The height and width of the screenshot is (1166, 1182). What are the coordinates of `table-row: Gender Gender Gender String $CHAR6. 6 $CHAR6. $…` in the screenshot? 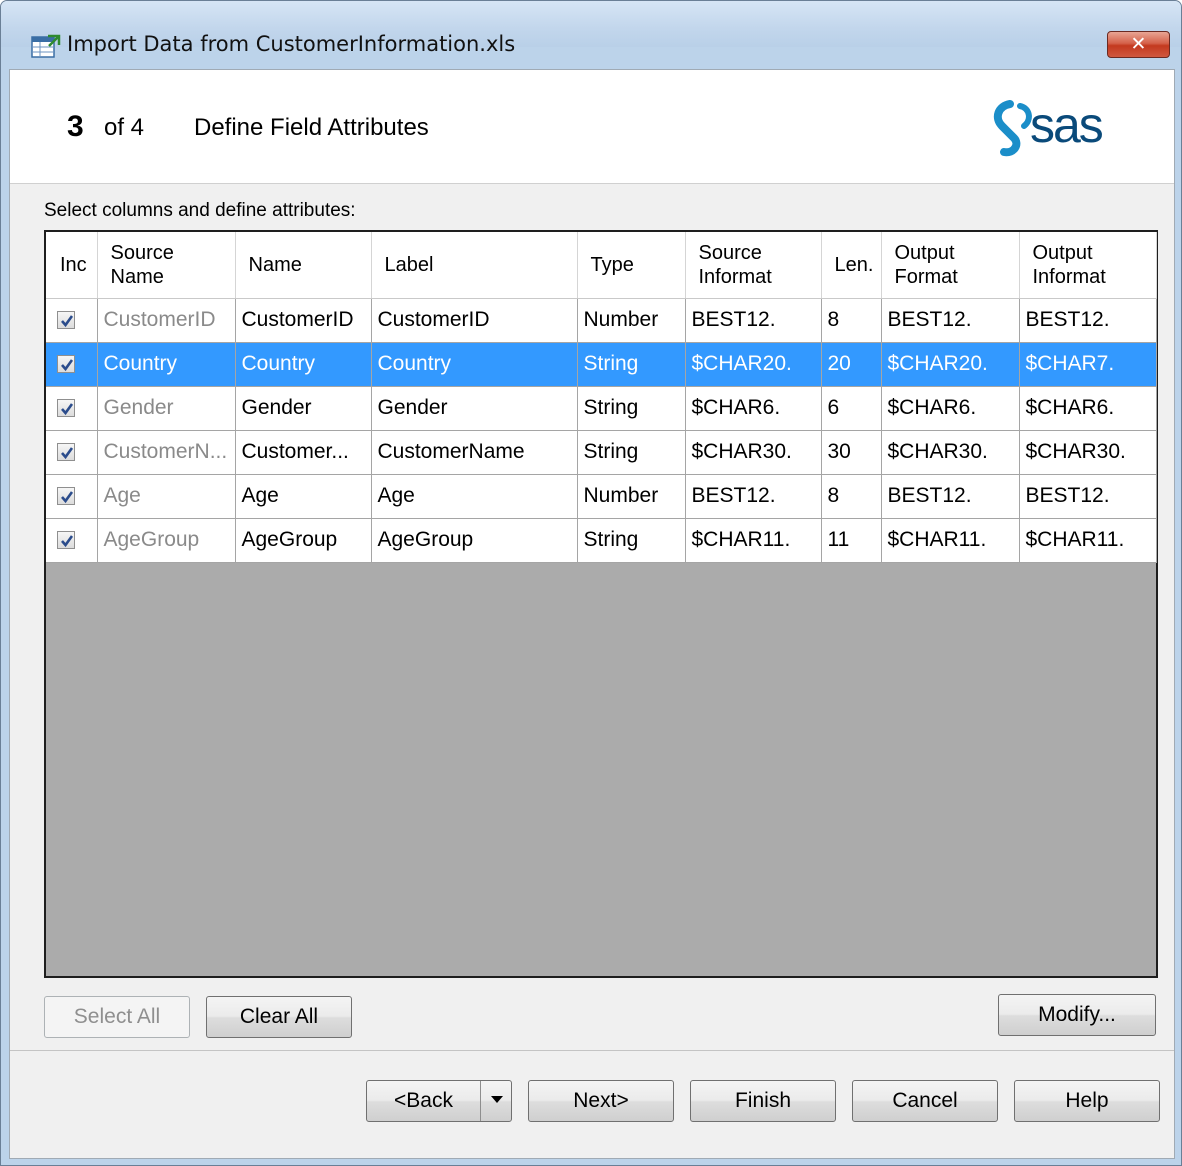 It's located at (601, 408).